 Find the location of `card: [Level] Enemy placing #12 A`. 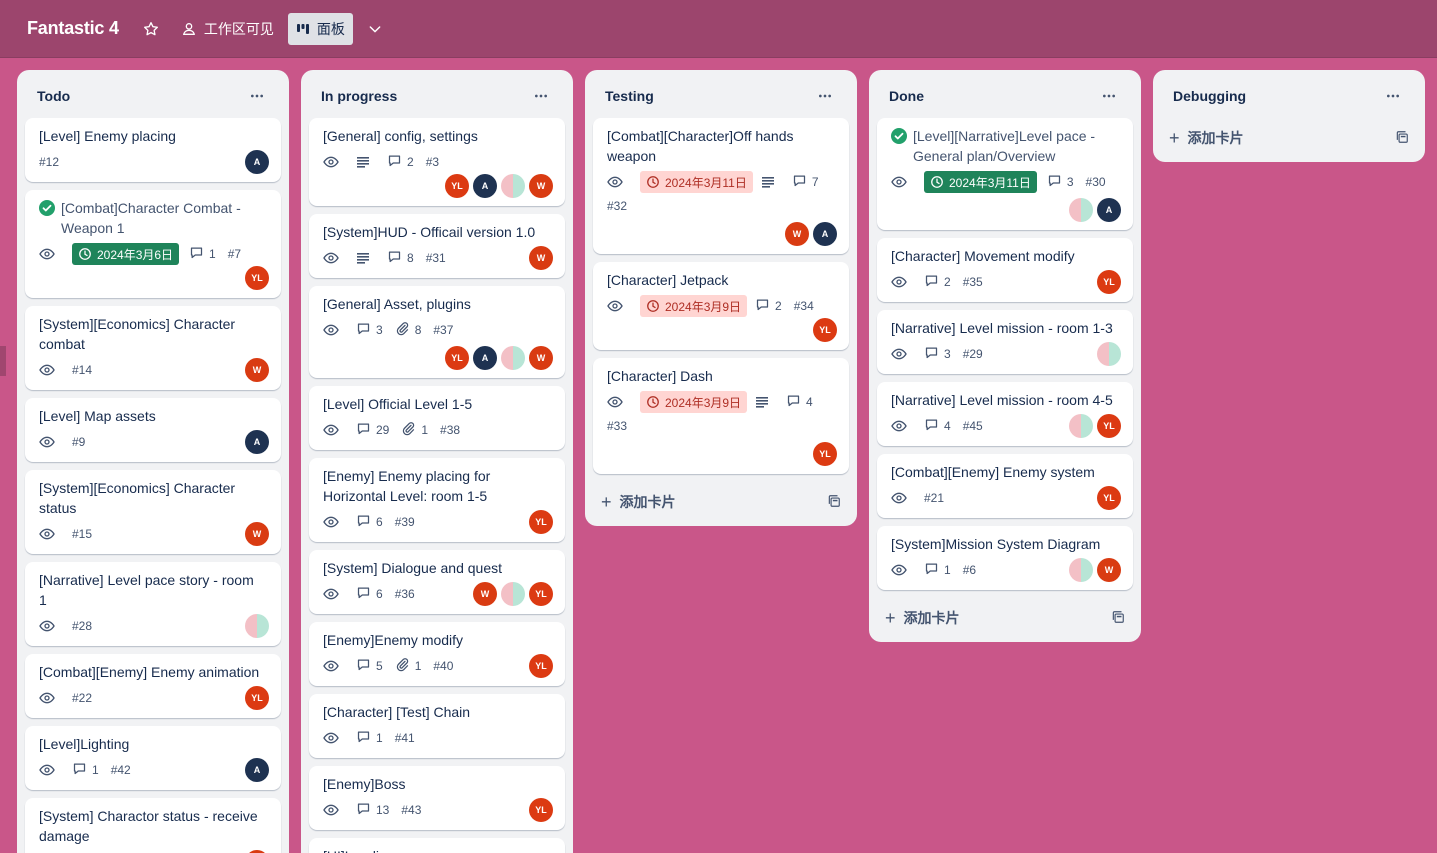

card: [Level] Enemy placing #12 A is located at coordinates (153, 150).